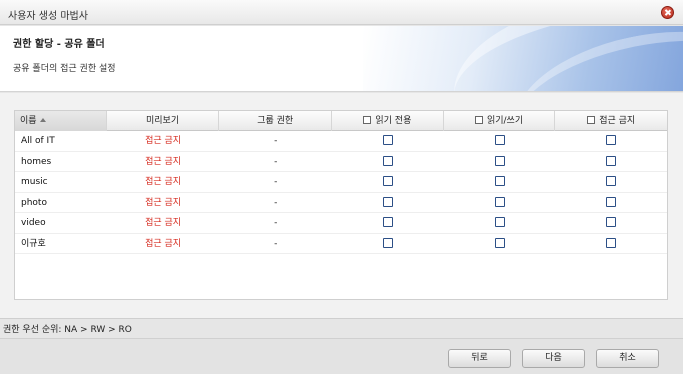 The width and height of the screenshot is (683, 374). I want to click on select-all-no-access-checkbox, so click(591, 120).